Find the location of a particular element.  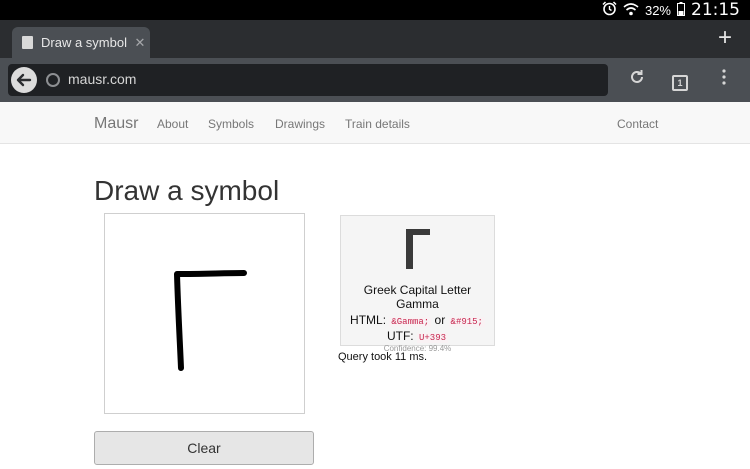

tab-title: Draw a symbol is located at coordinates (84, 42).